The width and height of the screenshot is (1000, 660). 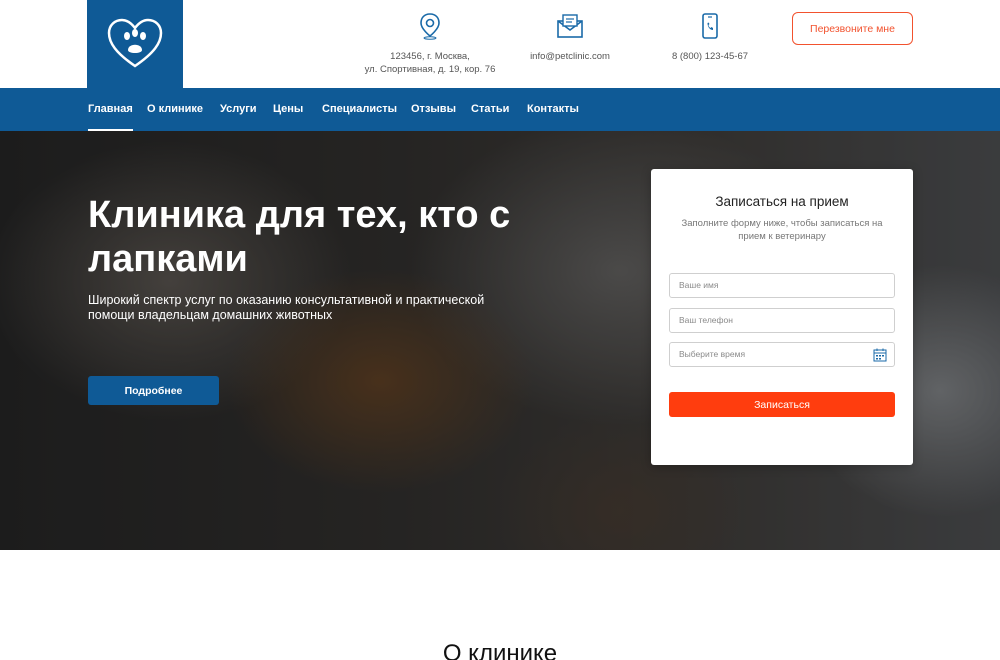 I want to click on nav-item-services: Услуги, so click(x=238, y=109).